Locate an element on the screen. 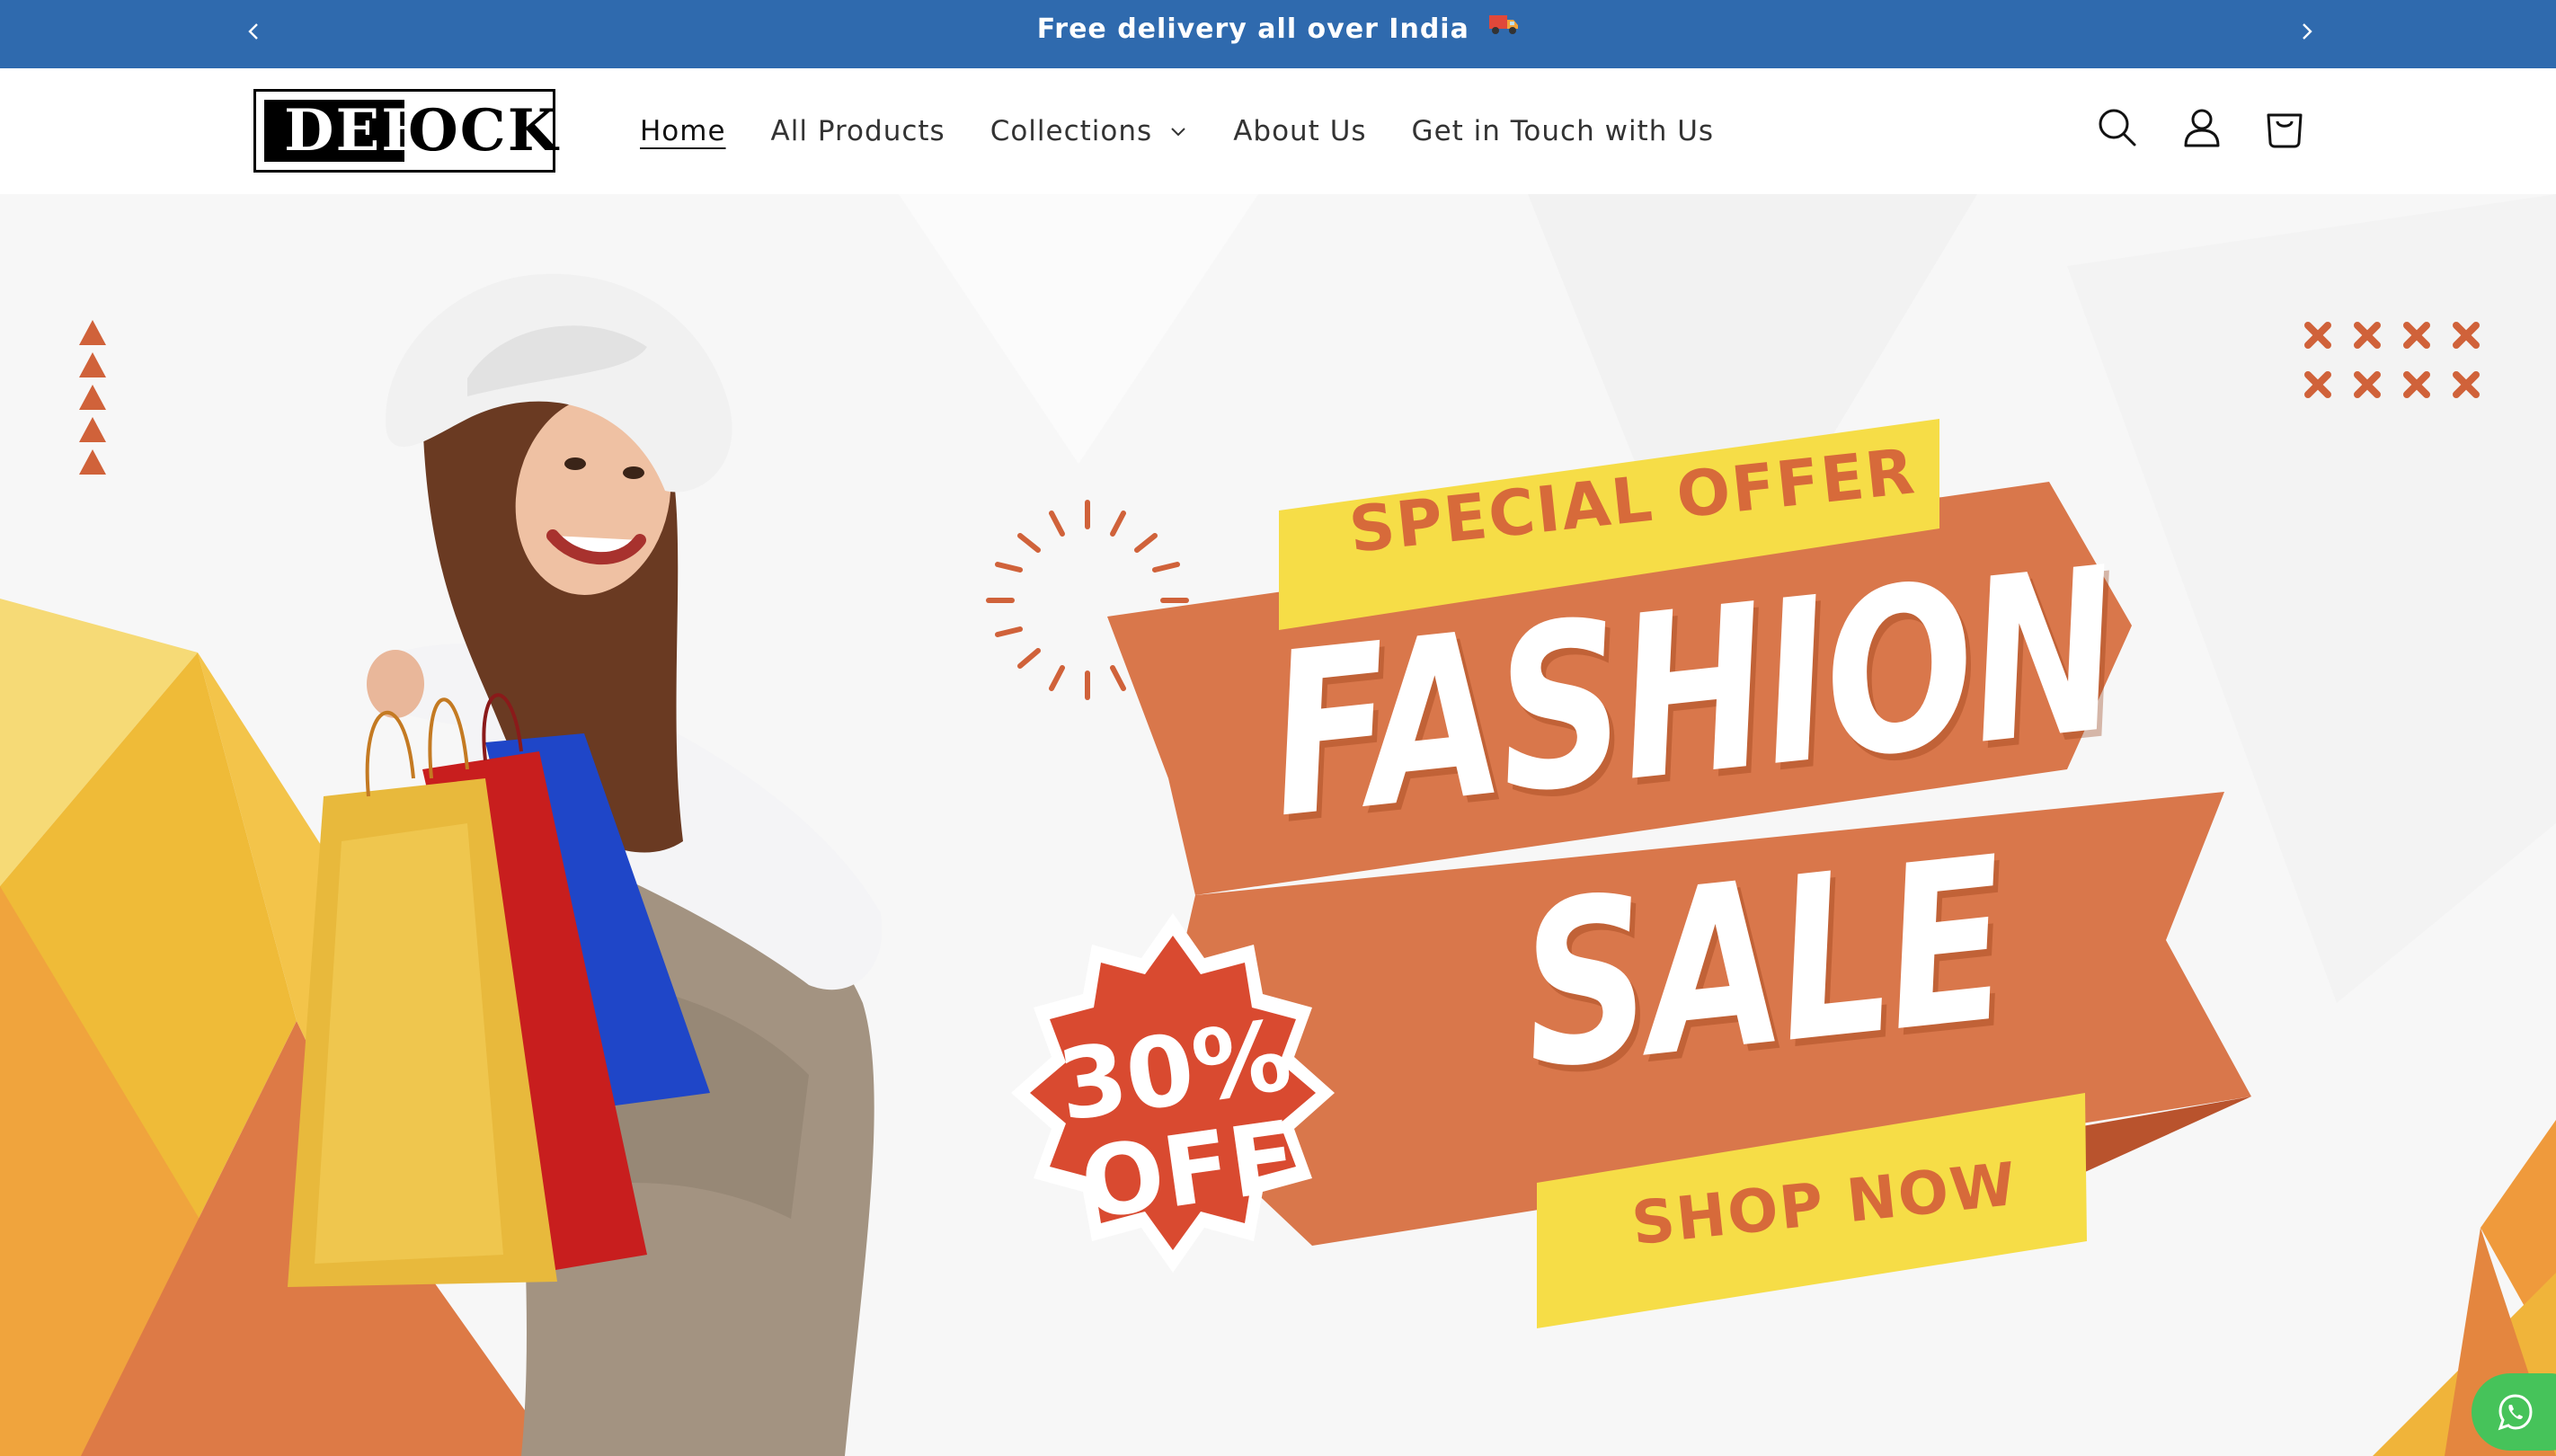  nav-all-products: All Products is located at coordinates (858, 131).